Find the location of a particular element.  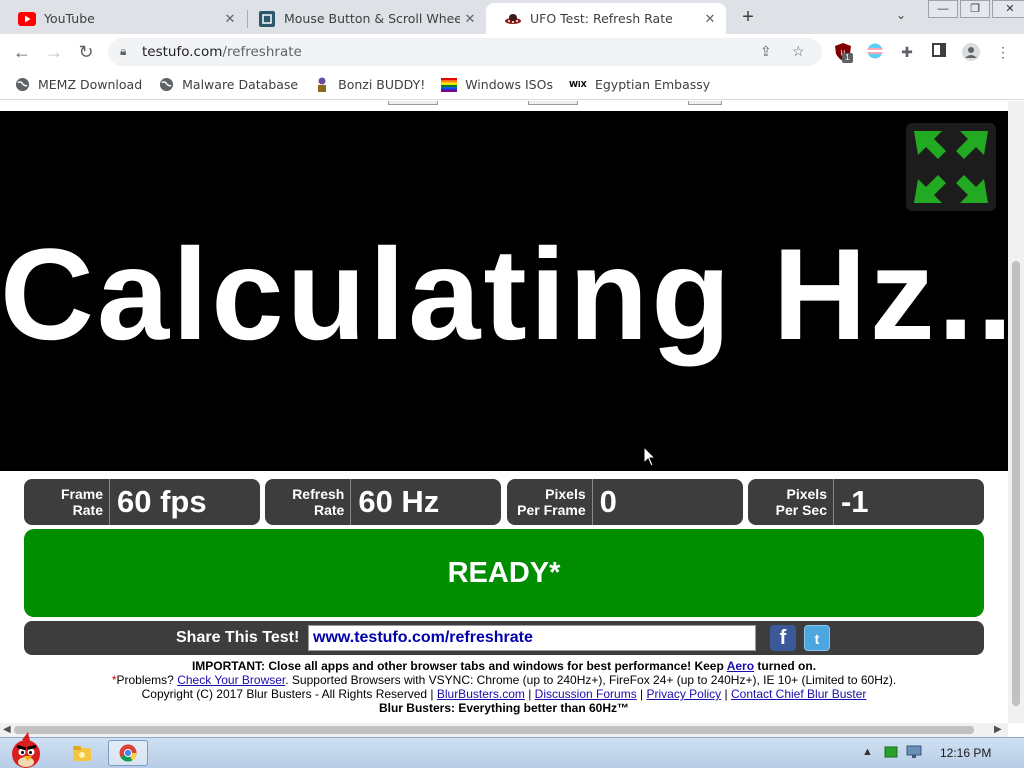

fullscreen-button is located at coordinates (951, 167).